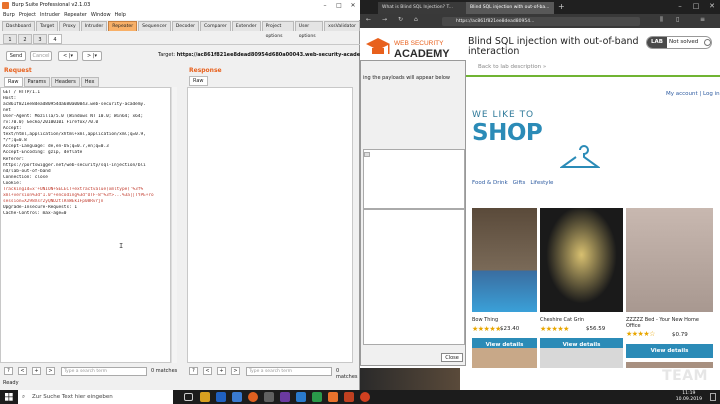  What do you see at coordinates (333, 397) in the screenshot?
I see `burp-taskbar-icon` at bounding box center [333, 397].